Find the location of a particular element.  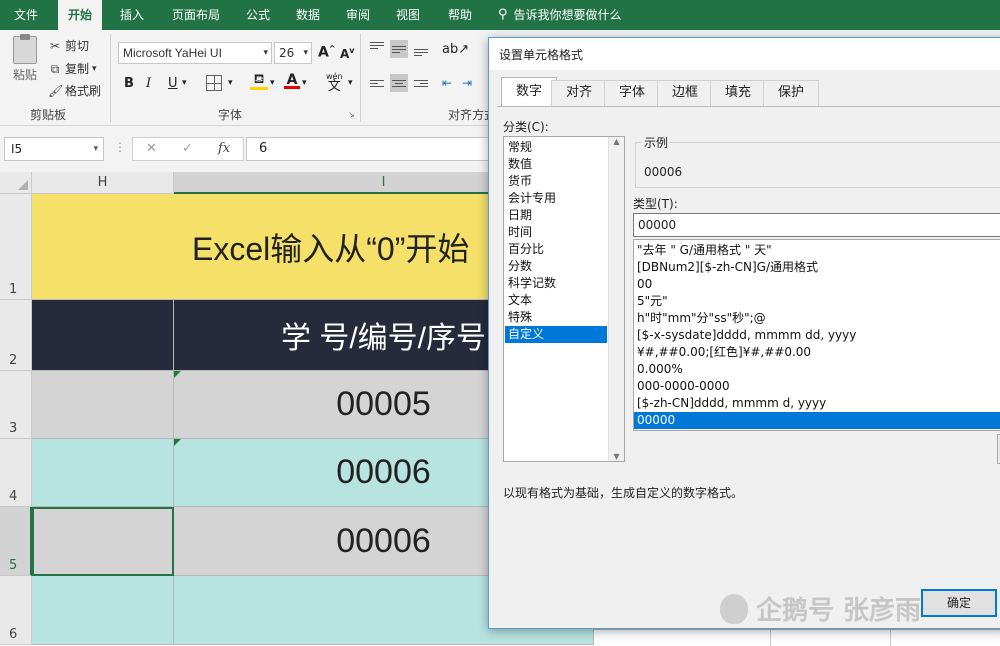

increase-indent-icon: ⇥ is located at coordinates (467, 83).